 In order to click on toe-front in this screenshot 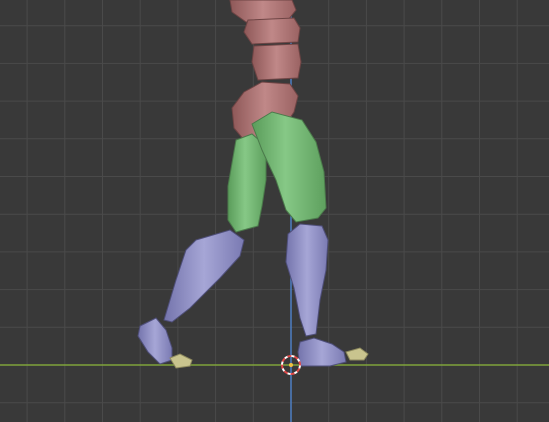, I will do `click(357, 354)`.